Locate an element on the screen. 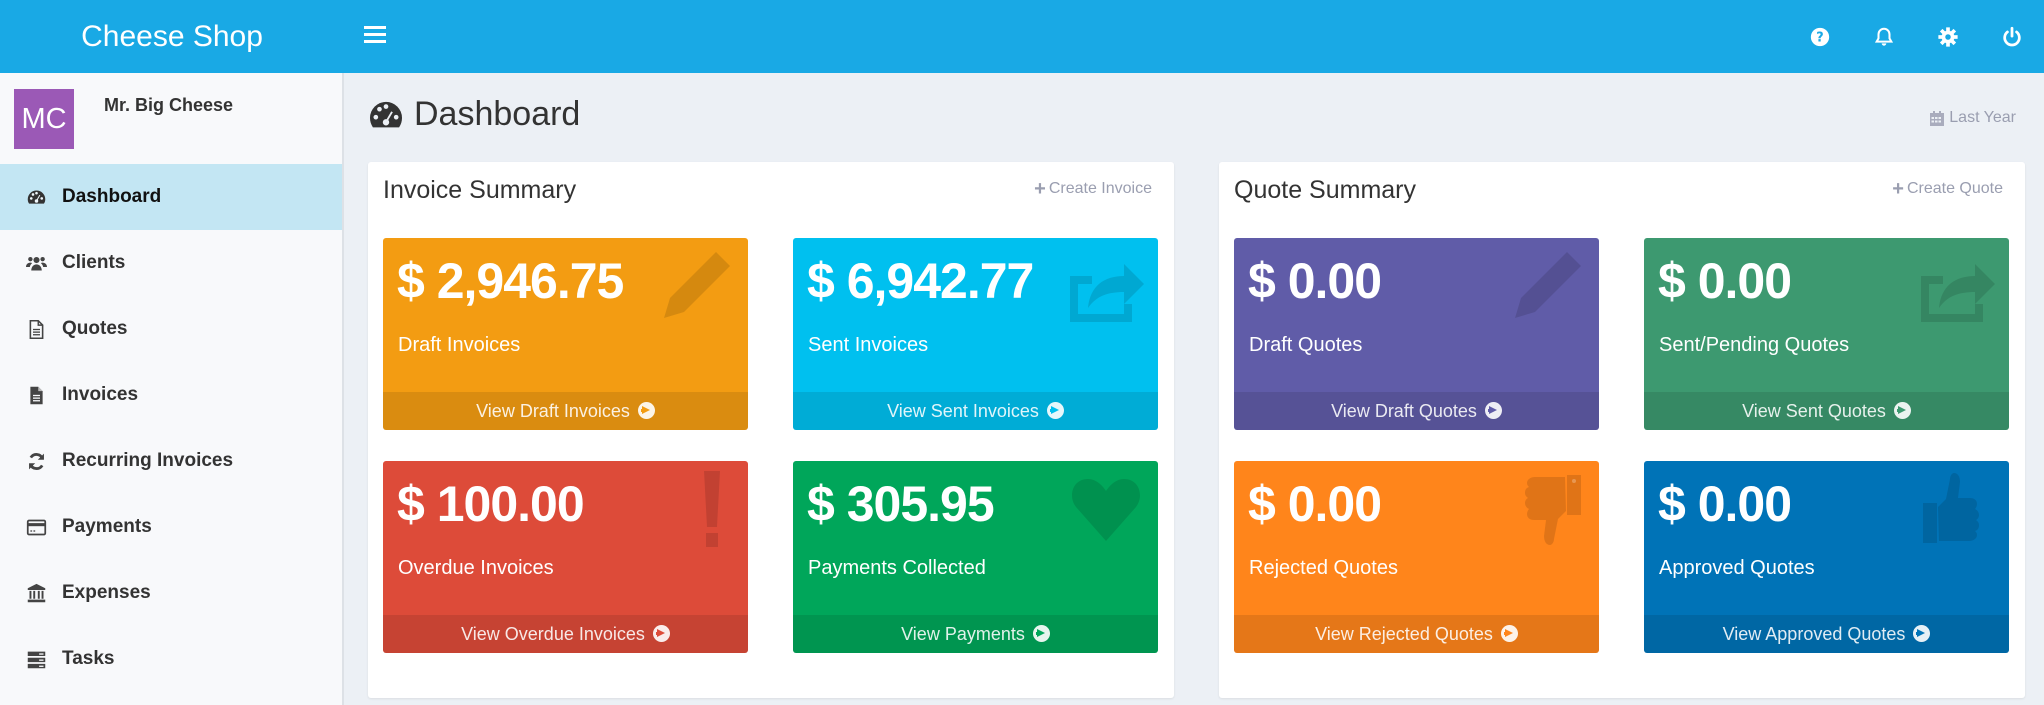 The width and height of the screenshot is (2044, 705). settings-button is located at coordinates (1948, 36).